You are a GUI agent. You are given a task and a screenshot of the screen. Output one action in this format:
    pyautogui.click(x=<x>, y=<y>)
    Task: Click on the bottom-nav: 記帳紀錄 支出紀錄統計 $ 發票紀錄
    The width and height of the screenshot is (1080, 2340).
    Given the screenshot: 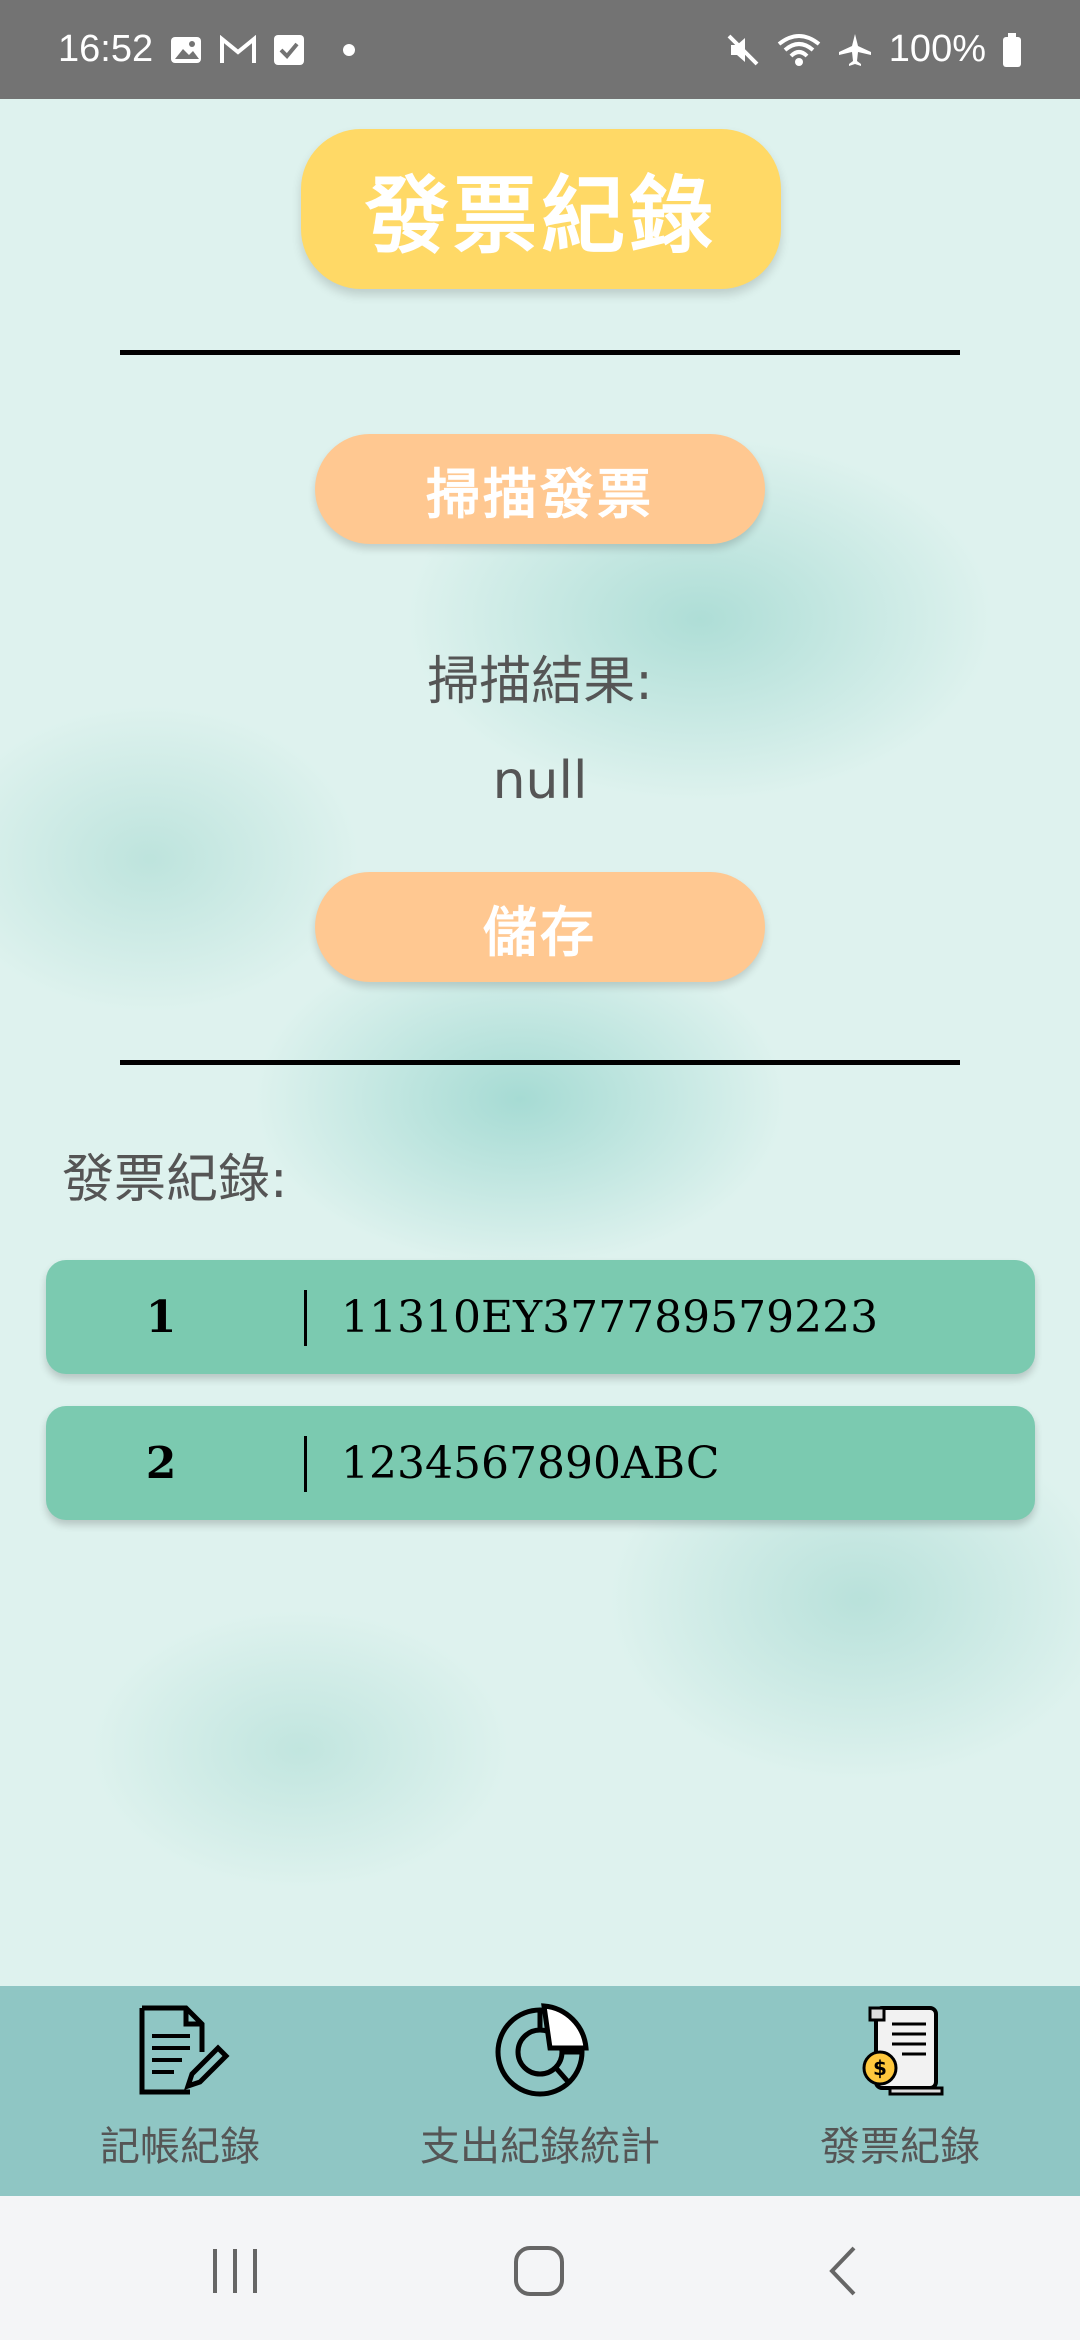 What is the action you would take?
    pyautogui.click(x=540, y=2091)
    